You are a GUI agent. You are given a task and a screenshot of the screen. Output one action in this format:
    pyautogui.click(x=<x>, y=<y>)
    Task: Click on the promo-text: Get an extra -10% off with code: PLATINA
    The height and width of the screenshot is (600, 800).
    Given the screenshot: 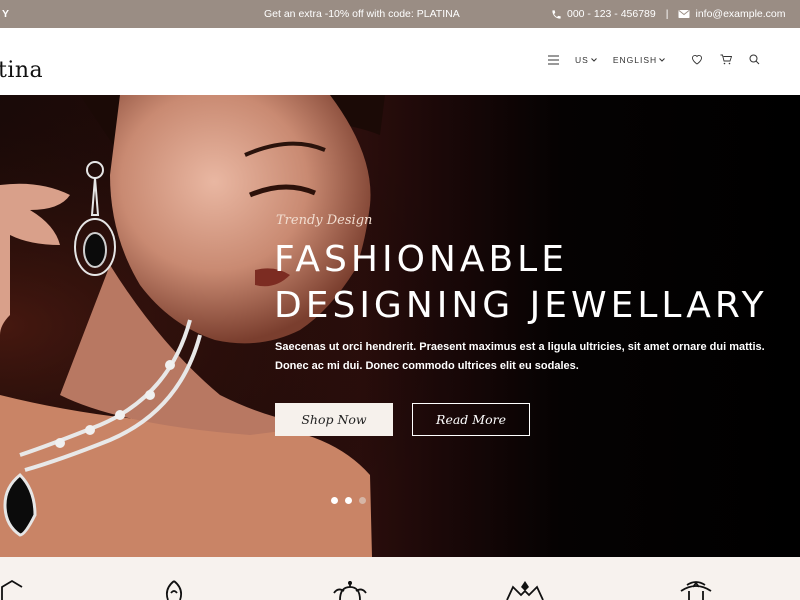 What is the action you would take?
    pyautogui.click(x=362, y=14)
    